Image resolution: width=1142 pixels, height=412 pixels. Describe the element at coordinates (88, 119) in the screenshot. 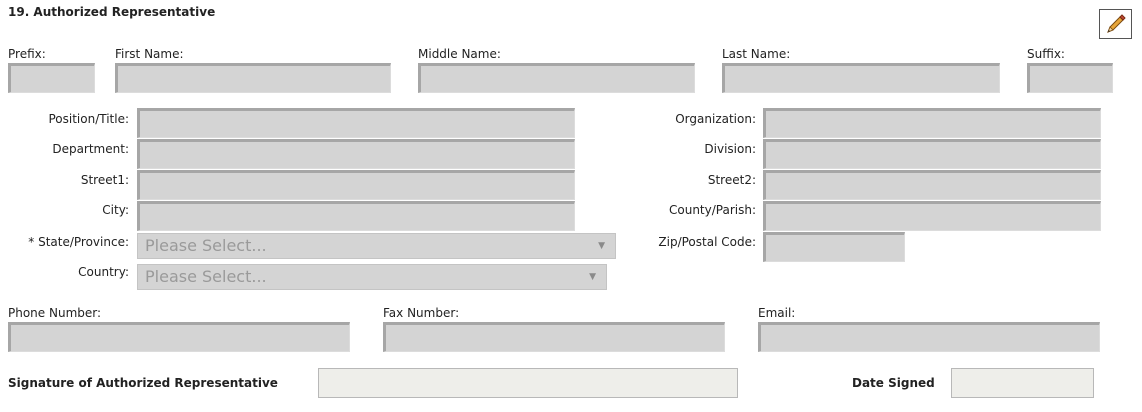

I see `position-title-label: Position/Title:` at that location.